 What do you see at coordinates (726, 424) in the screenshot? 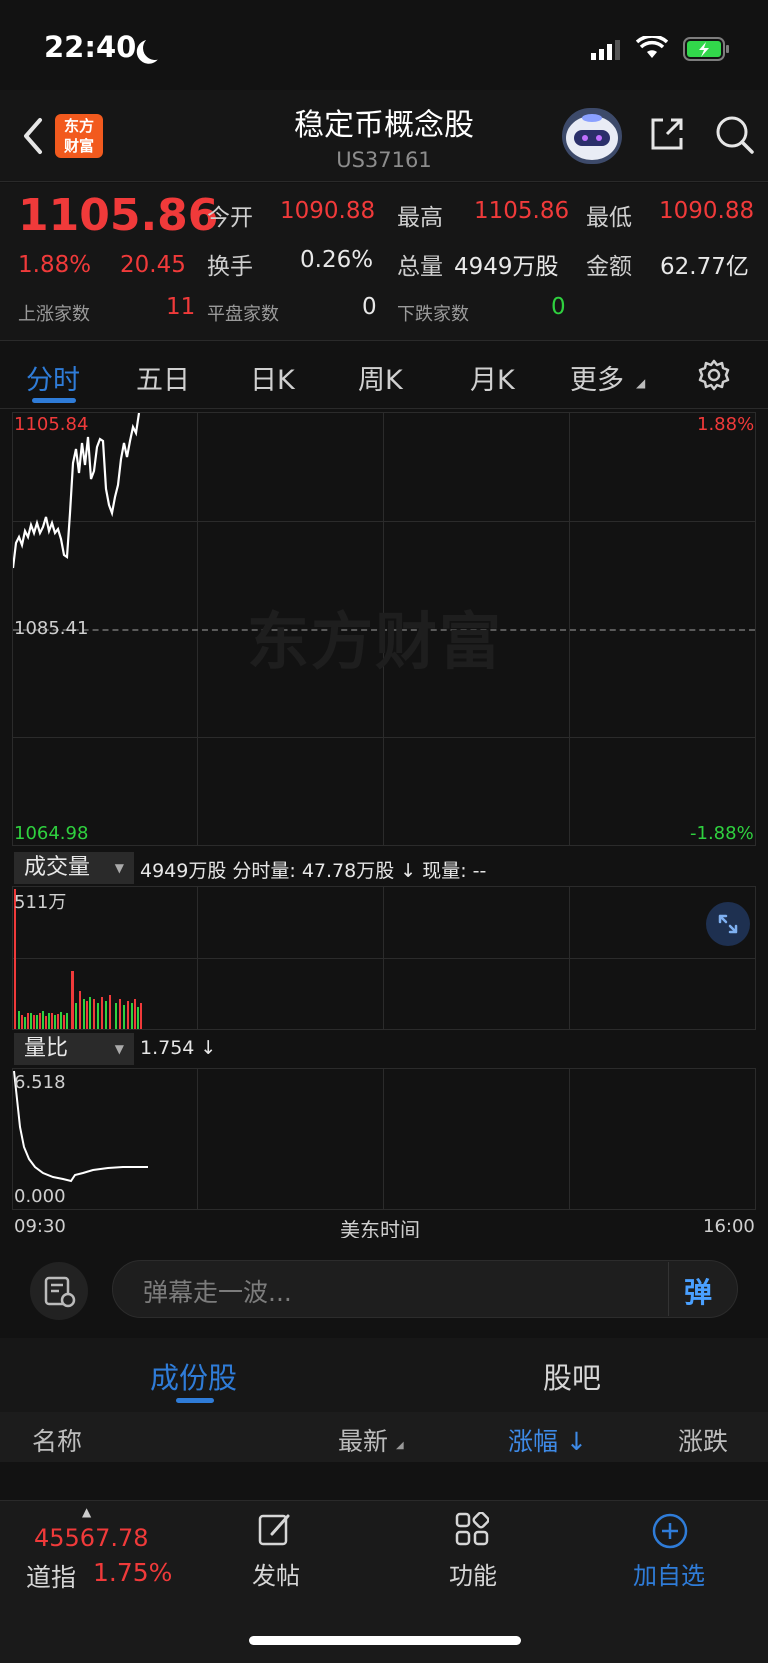
I see `pct-high-label: 1.88%` at bounding box center [726, 424].